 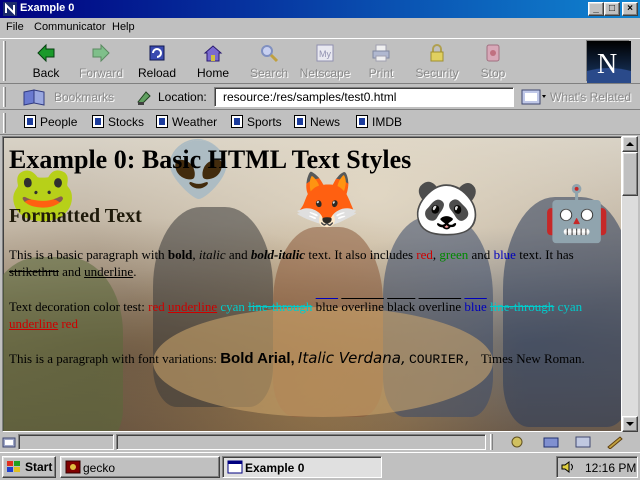 I want to click on maximize-icon: □, so click(x=612, y=8).